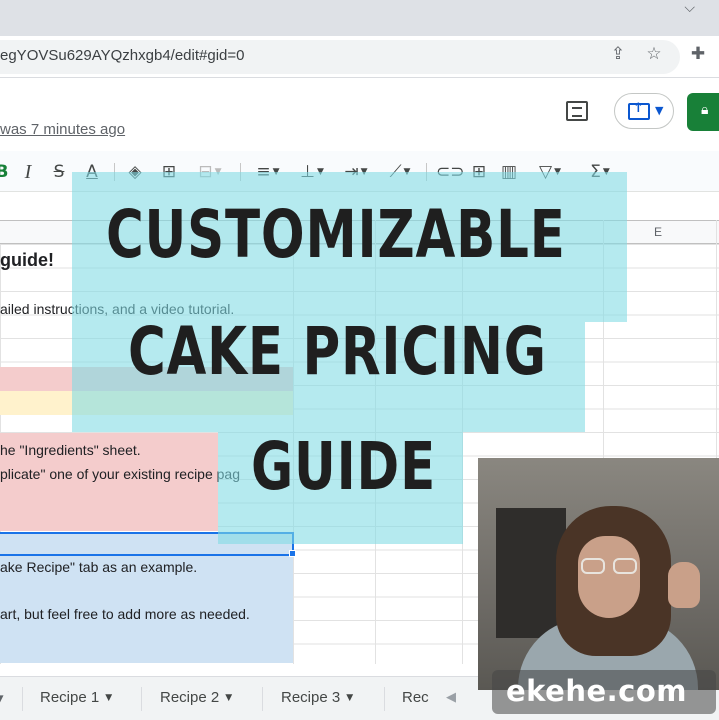  What do you see at coordinates (311, 697) in the screenshot?
I see `sheet-tab-label: Recipe 3` at bounding box center [311, 697].